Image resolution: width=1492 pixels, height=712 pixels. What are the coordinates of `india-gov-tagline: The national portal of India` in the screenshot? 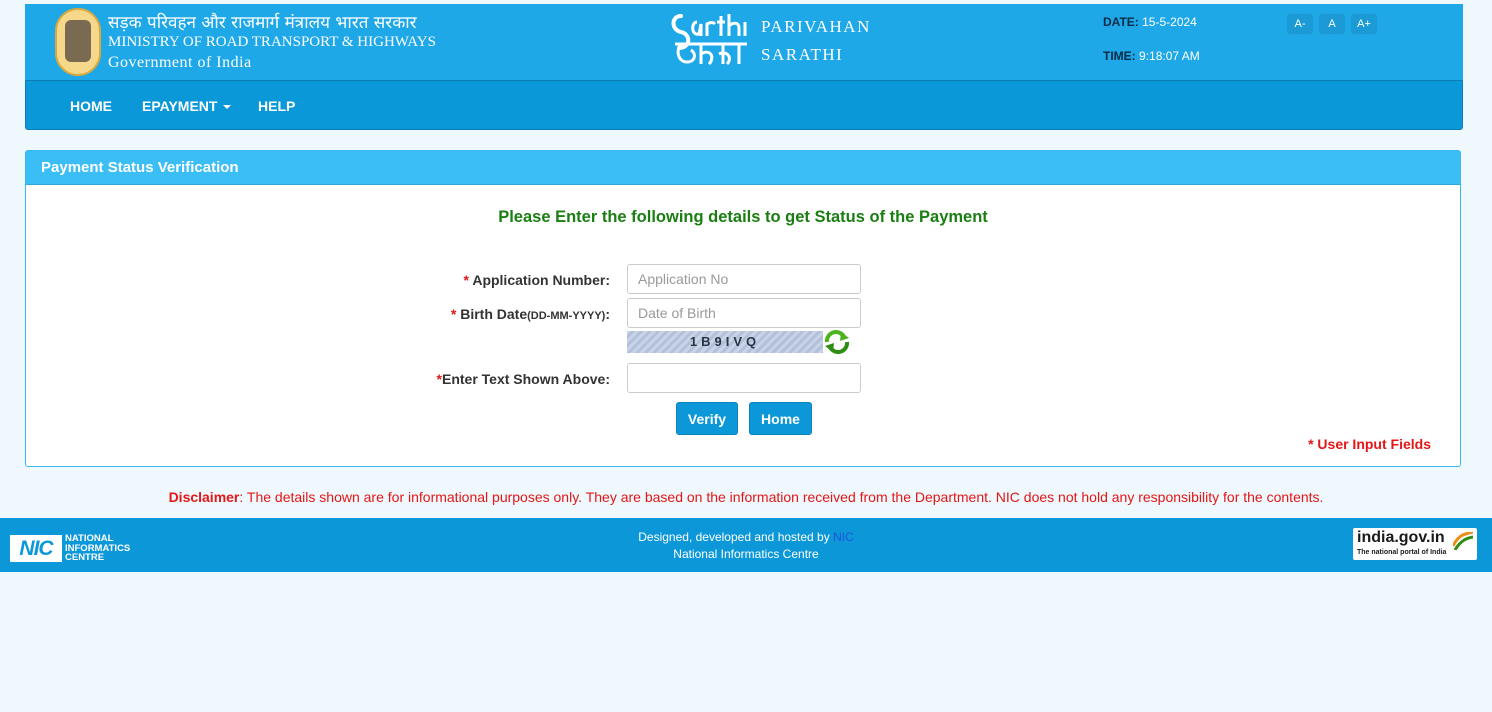 It's located at (1402, 552).